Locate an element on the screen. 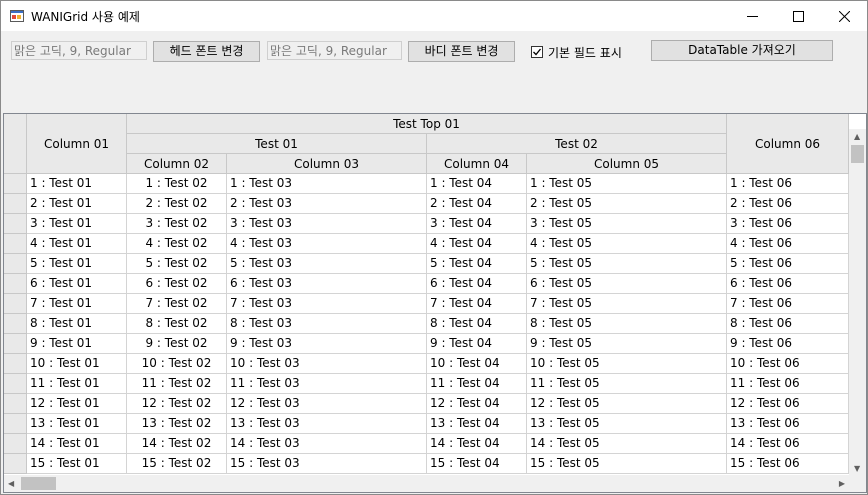 Image resolution: width=868 pixels, height=495 pixels. grid-cell: 15 : Test 04 is located at coordinates (477, 464).